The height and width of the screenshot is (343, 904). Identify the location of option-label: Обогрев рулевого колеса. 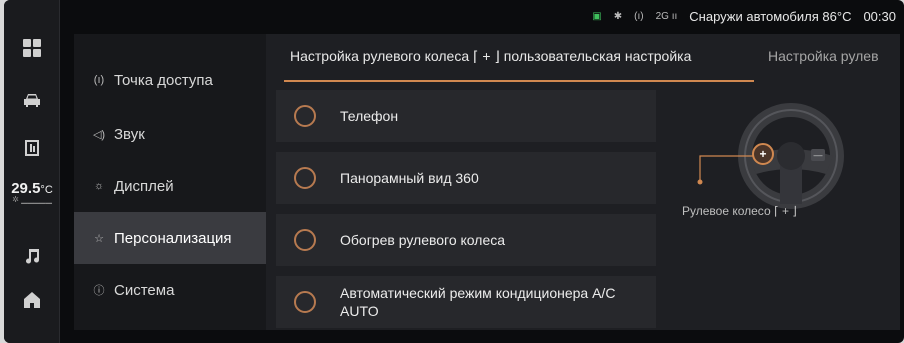
(423, 240).